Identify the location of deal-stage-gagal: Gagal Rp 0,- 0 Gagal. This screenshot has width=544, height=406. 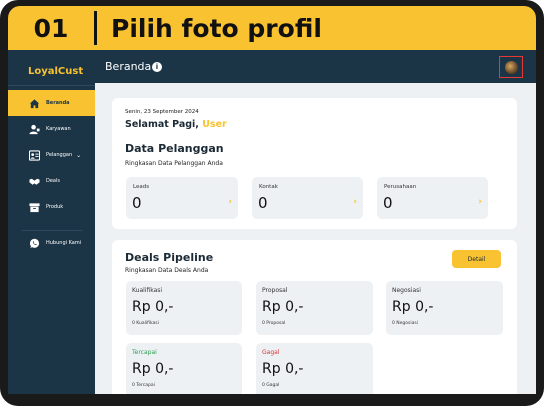
(314, 368).